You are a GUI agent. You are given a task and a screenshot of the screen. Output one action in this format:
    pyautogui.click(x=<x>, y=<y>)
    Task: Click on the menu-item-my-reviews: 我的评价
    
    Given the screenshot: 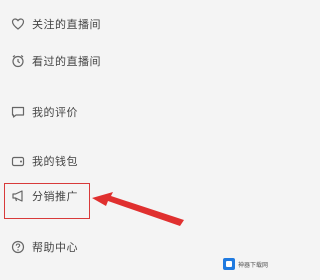 What is the action you would take?
    pyautogui.click(x=141, y=112)
    